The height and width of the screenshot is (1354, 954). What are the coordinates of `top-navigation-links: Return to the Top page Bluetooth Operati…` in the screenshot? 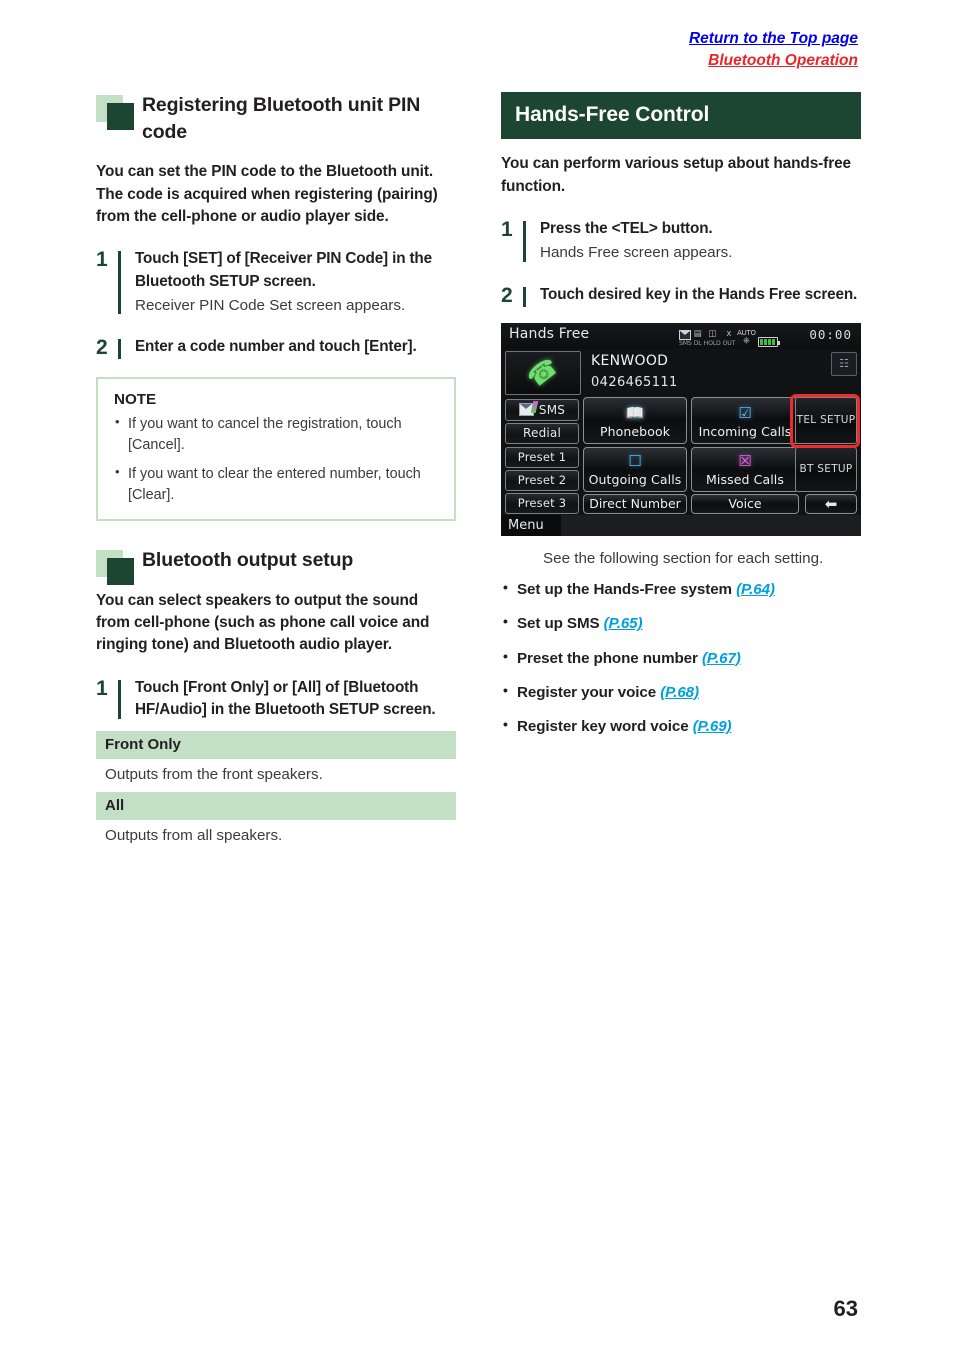 It's located at (773, 50).